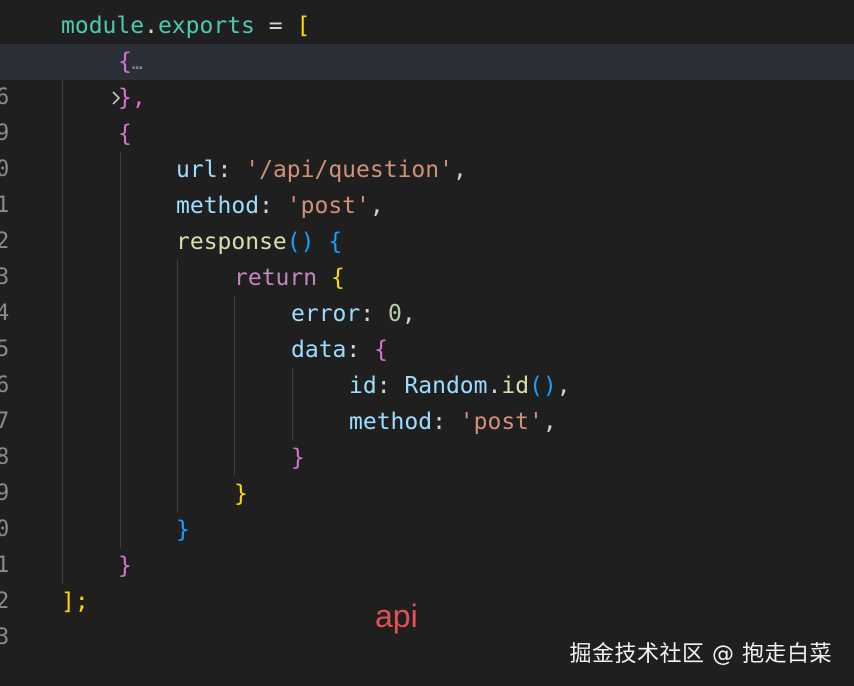  Describe the element at coordinates (103, 26) in the screenshot. I see `token-module: module` at that location.